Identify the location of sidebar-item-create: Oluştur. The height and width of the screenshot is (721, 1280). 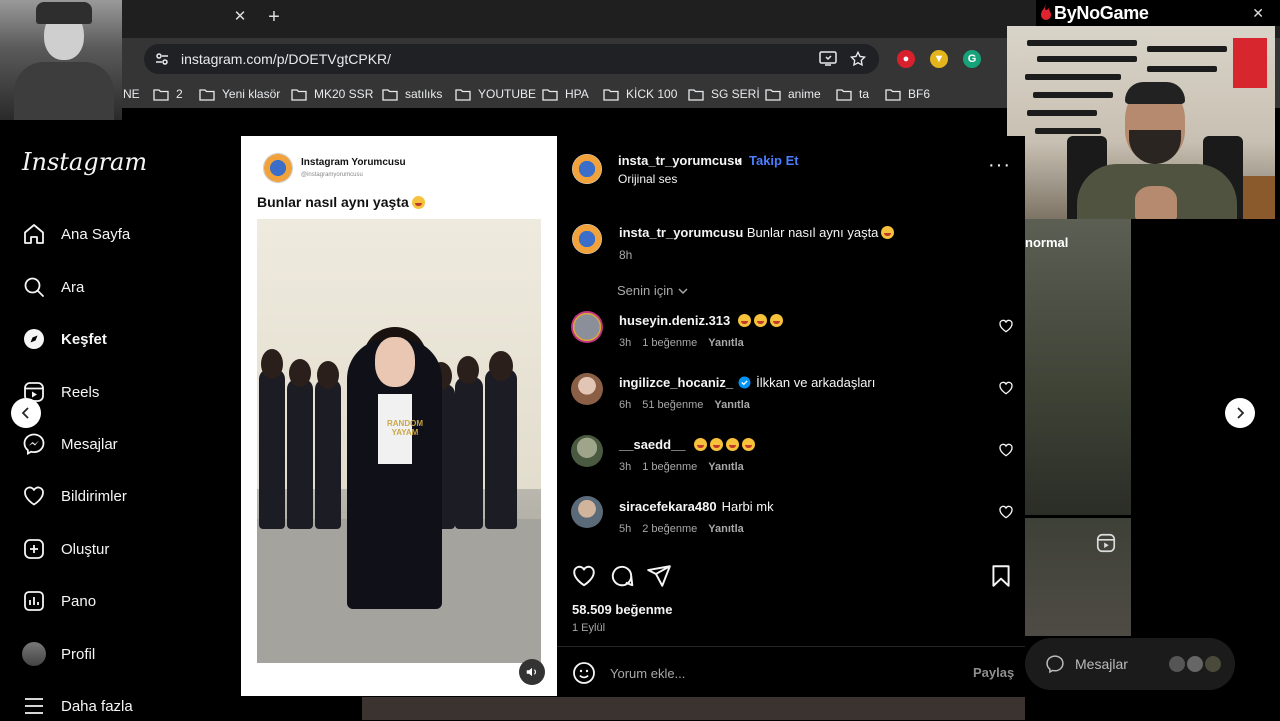
(65, 549).